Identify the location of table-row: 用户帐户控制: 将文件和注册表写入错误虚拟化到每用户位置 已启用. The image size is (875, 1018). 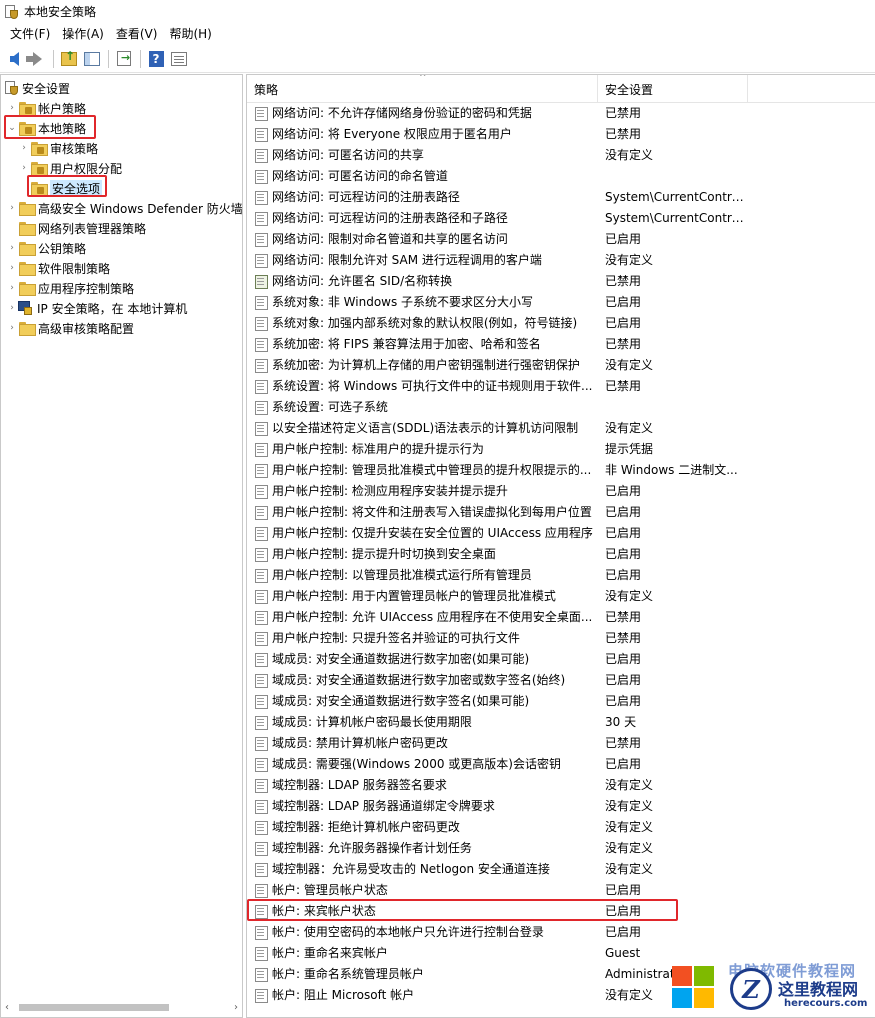
(561, 511).